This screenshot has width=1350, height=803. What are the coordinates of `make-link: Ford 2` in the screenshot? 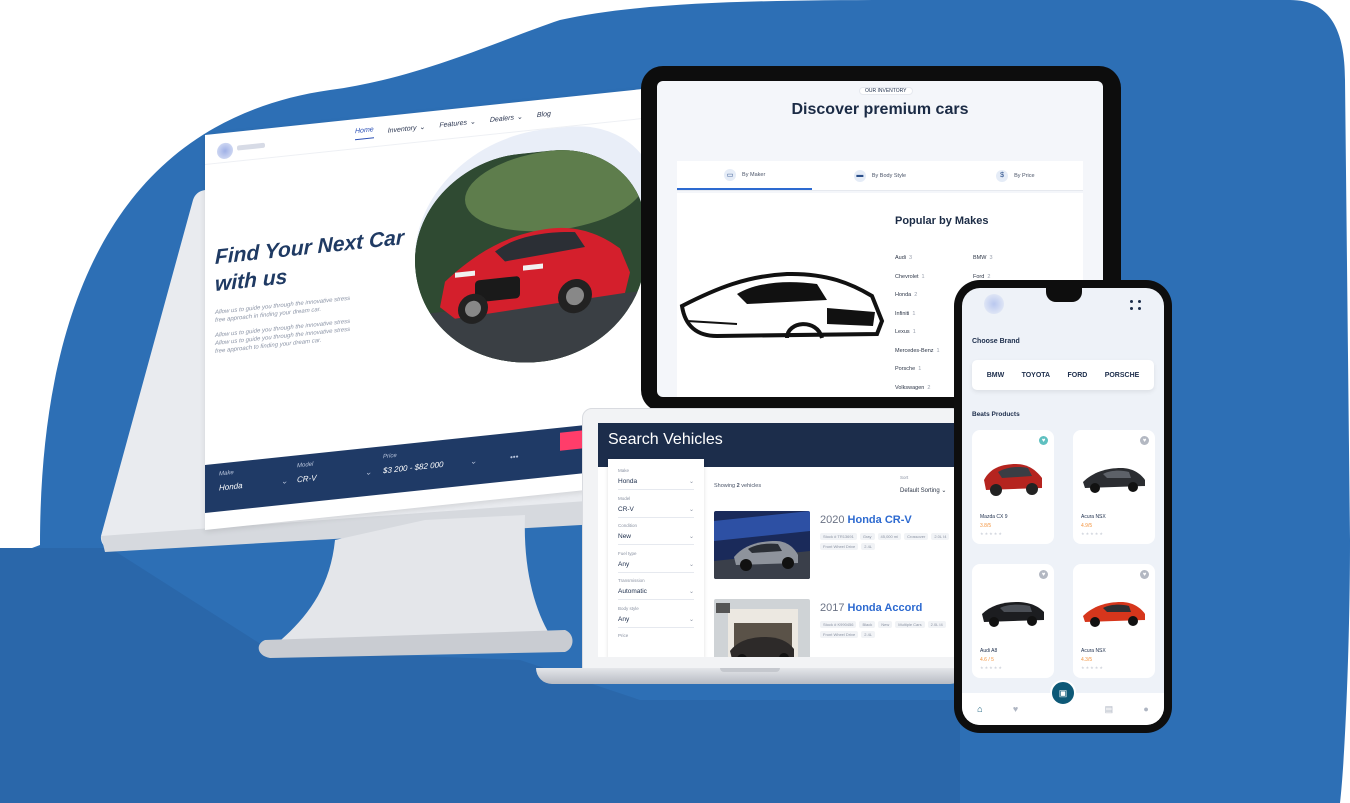 It's located at (981, 277).